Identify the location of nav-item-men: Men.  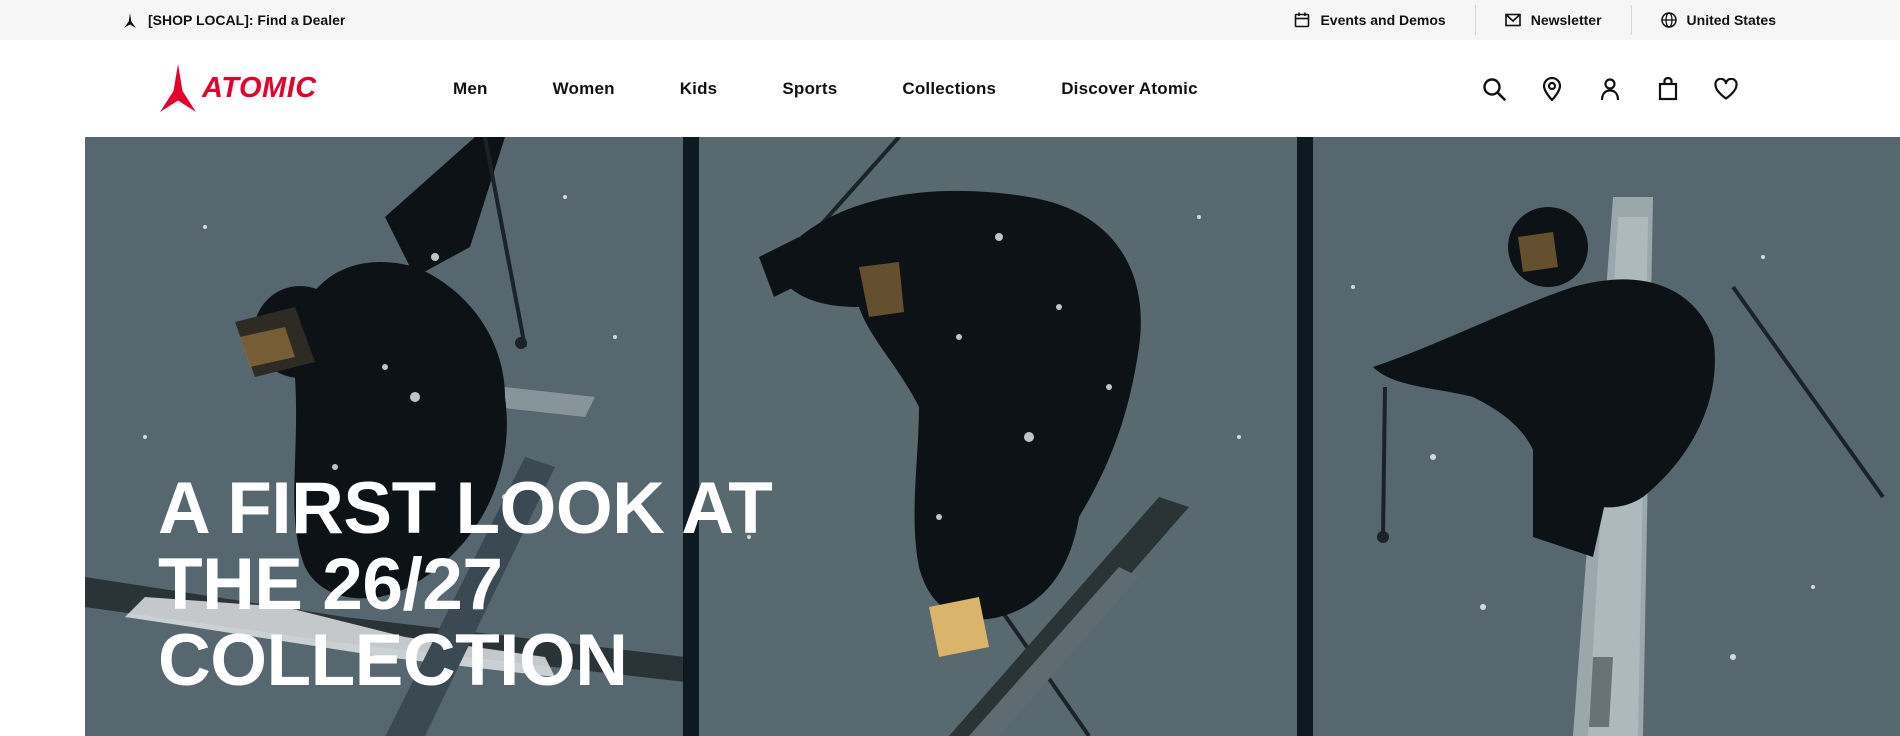
(470, 89).